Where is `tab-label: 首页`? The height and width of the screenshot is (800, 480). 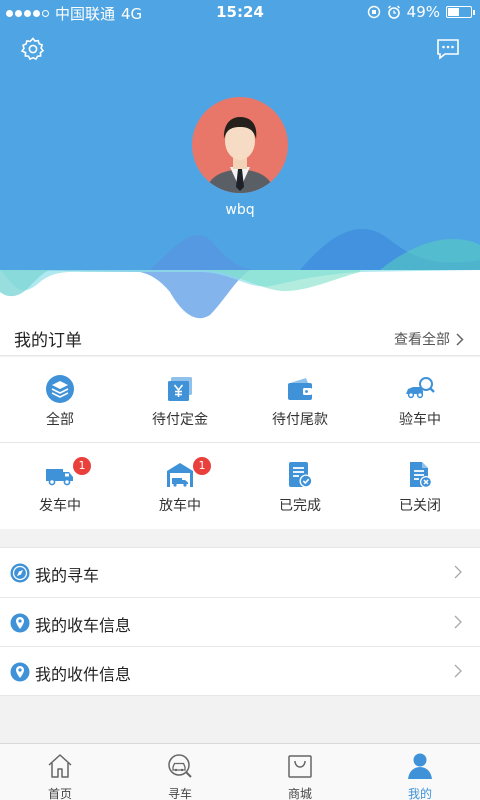
tab-label: 首页 is located at coordinates (59, 793).